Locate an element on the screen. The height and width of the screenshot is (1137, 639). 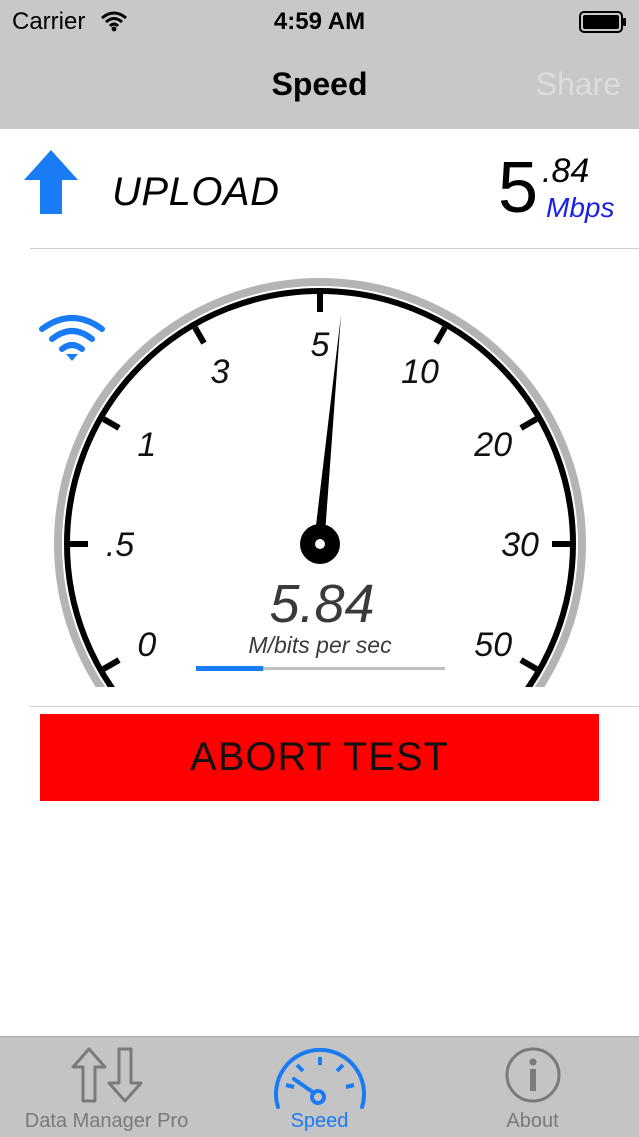
gauge-scale-label: 5 is located at coordinates (320, 345).